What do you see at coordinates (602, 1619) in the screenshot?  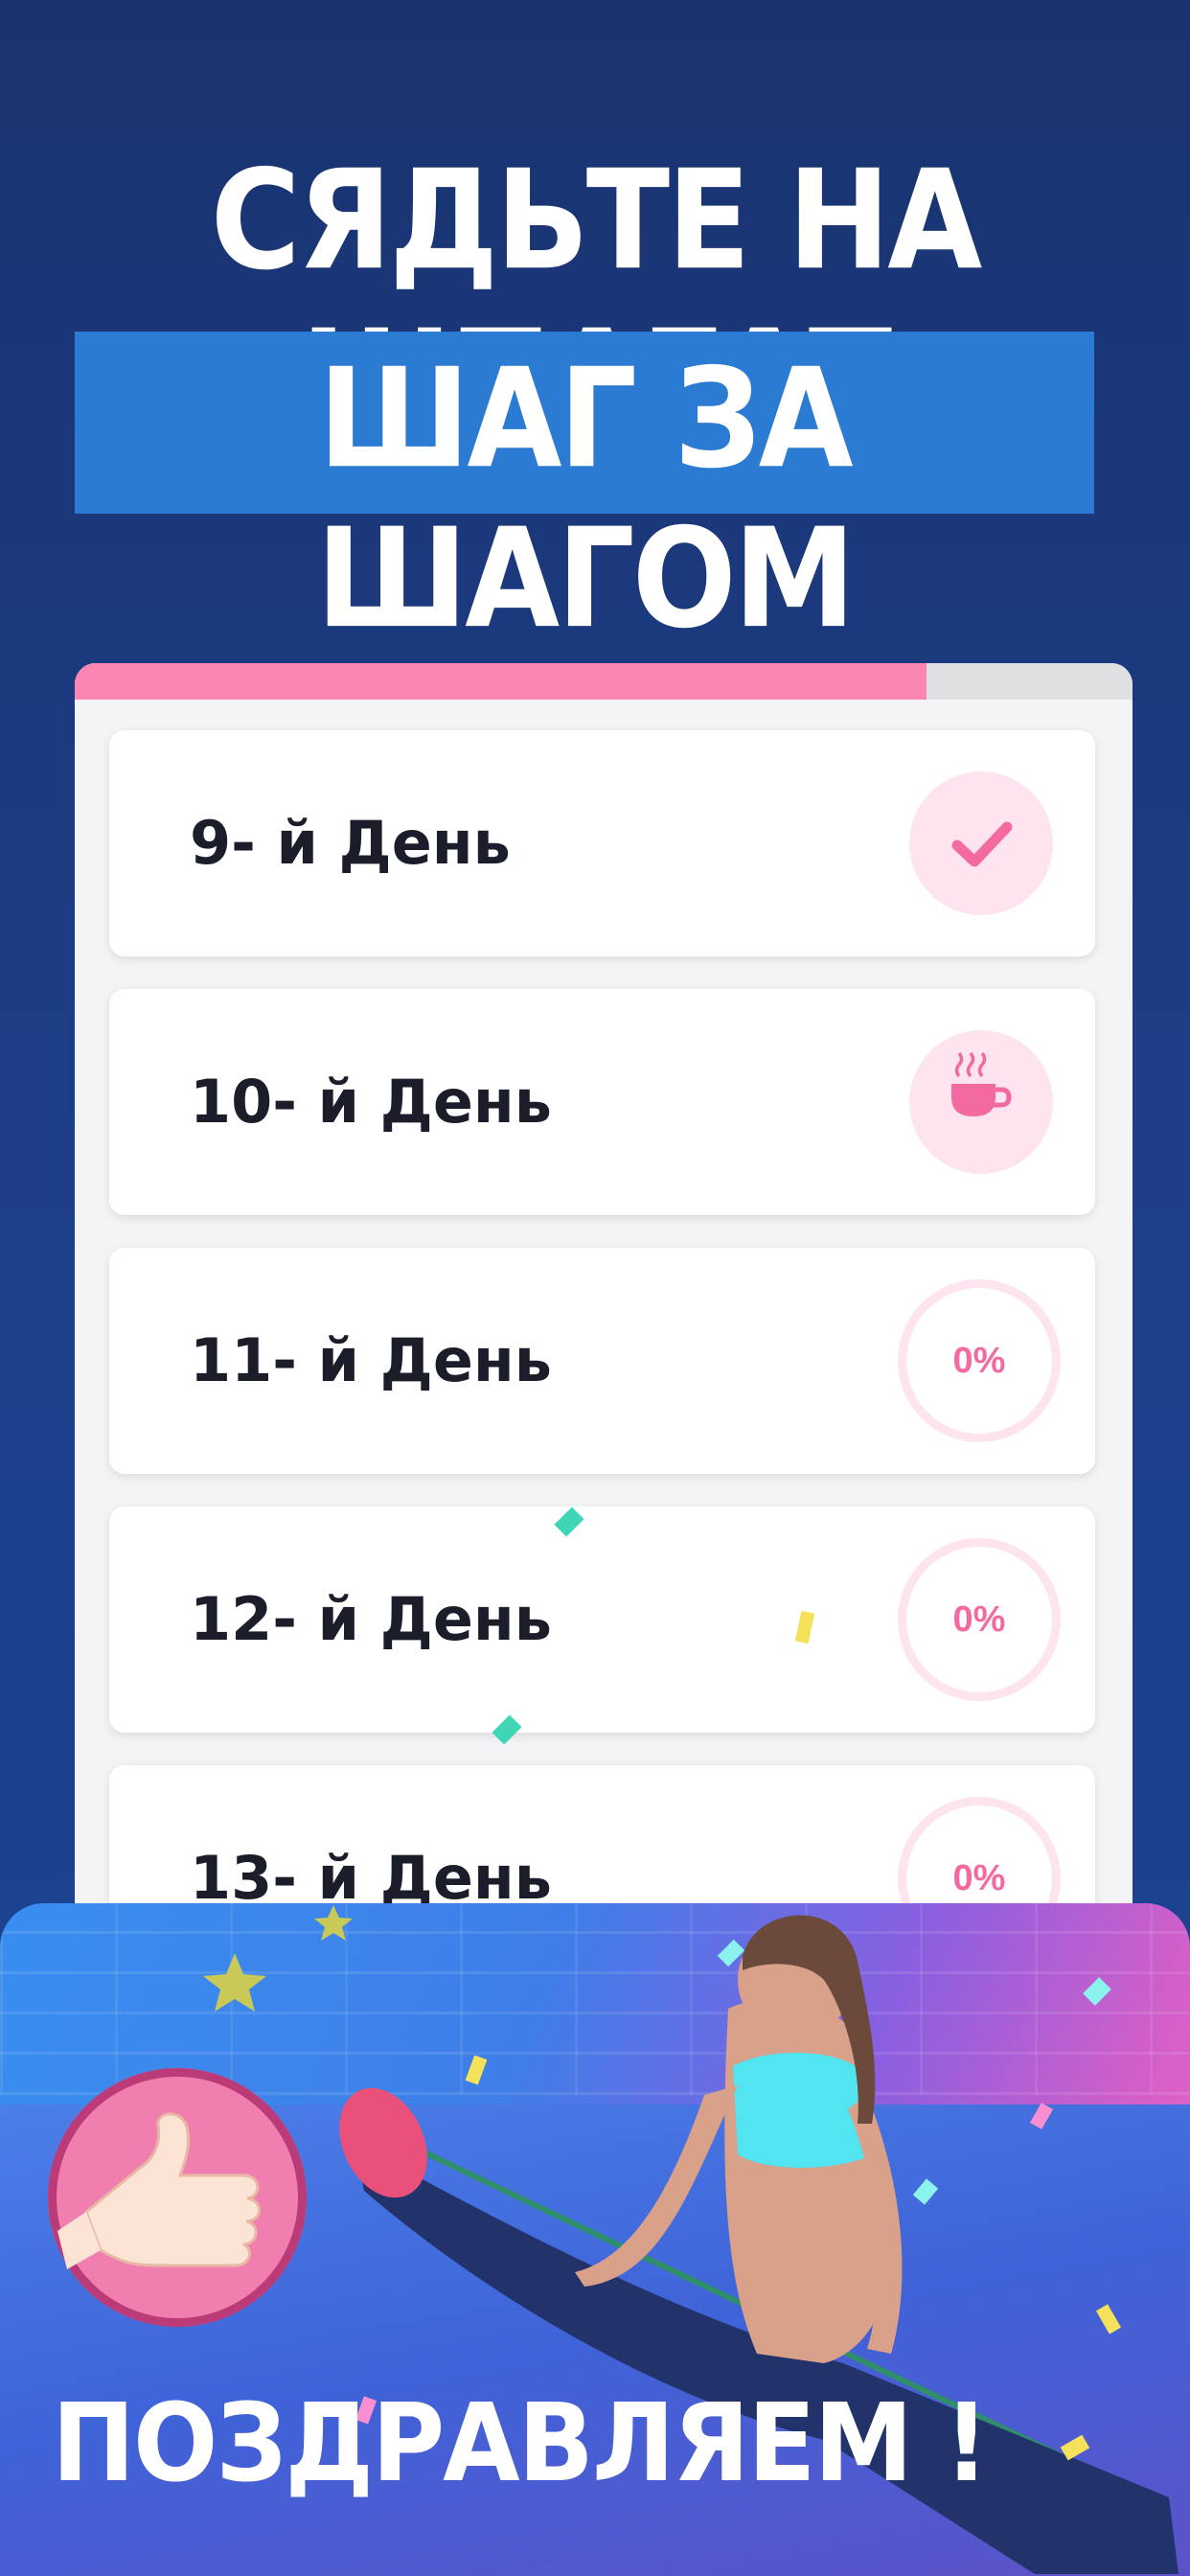 I see `day-row-12: 12- й День 0%` at bounding box center [602, 1619].